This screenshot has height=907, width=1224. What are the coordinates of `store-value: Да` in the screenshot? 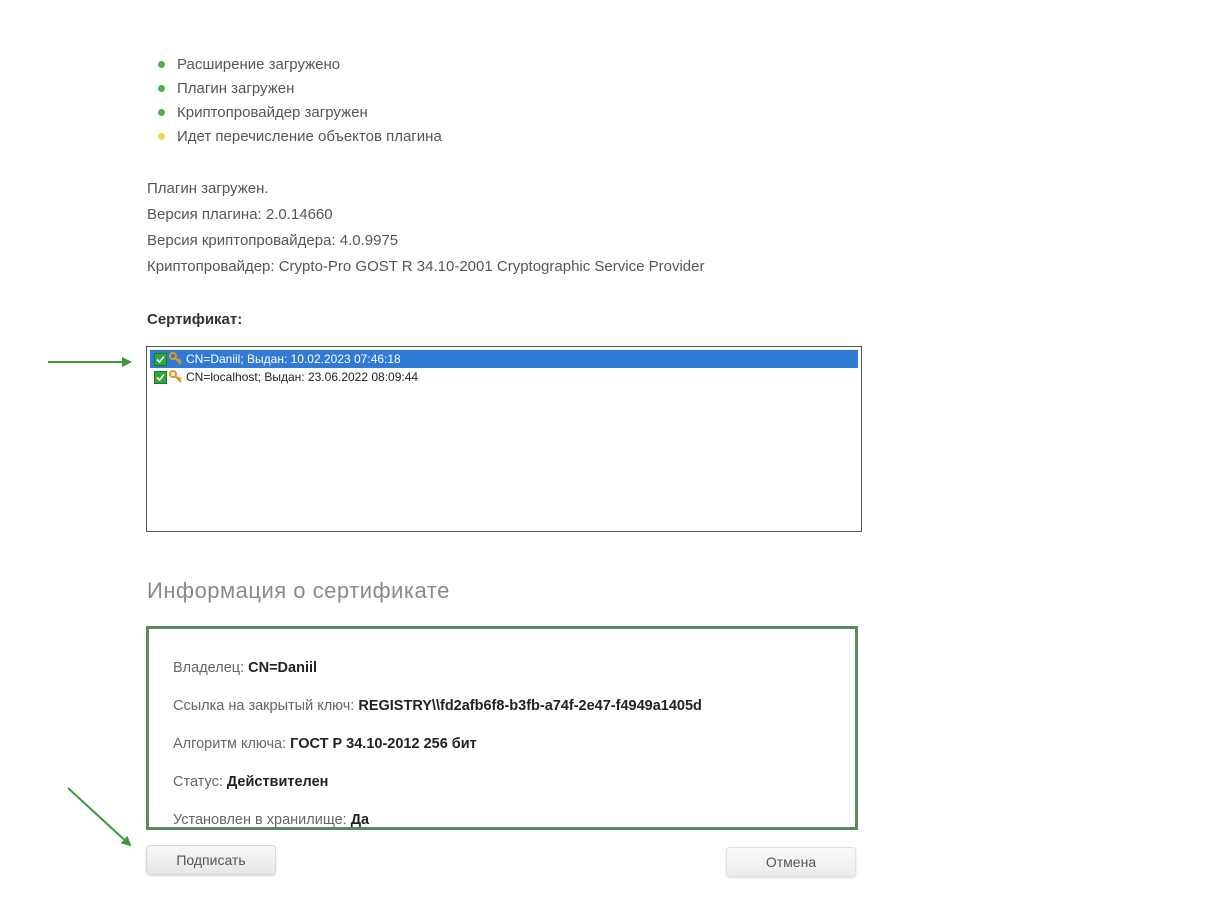 It's located at (360, 820).